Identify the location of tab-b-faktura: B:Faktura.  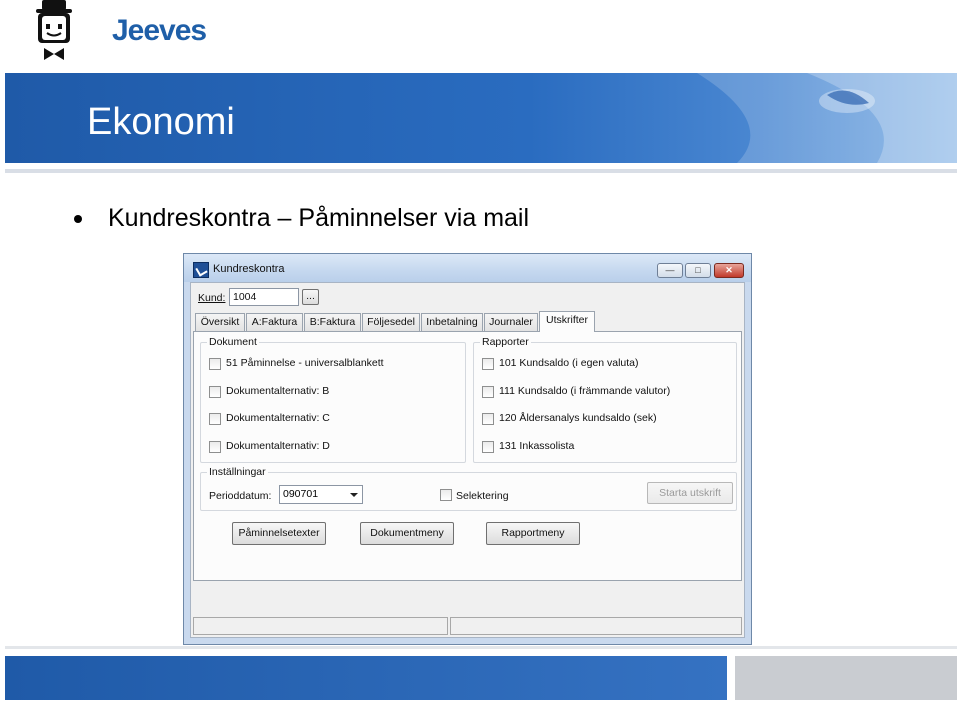
(332, 322).